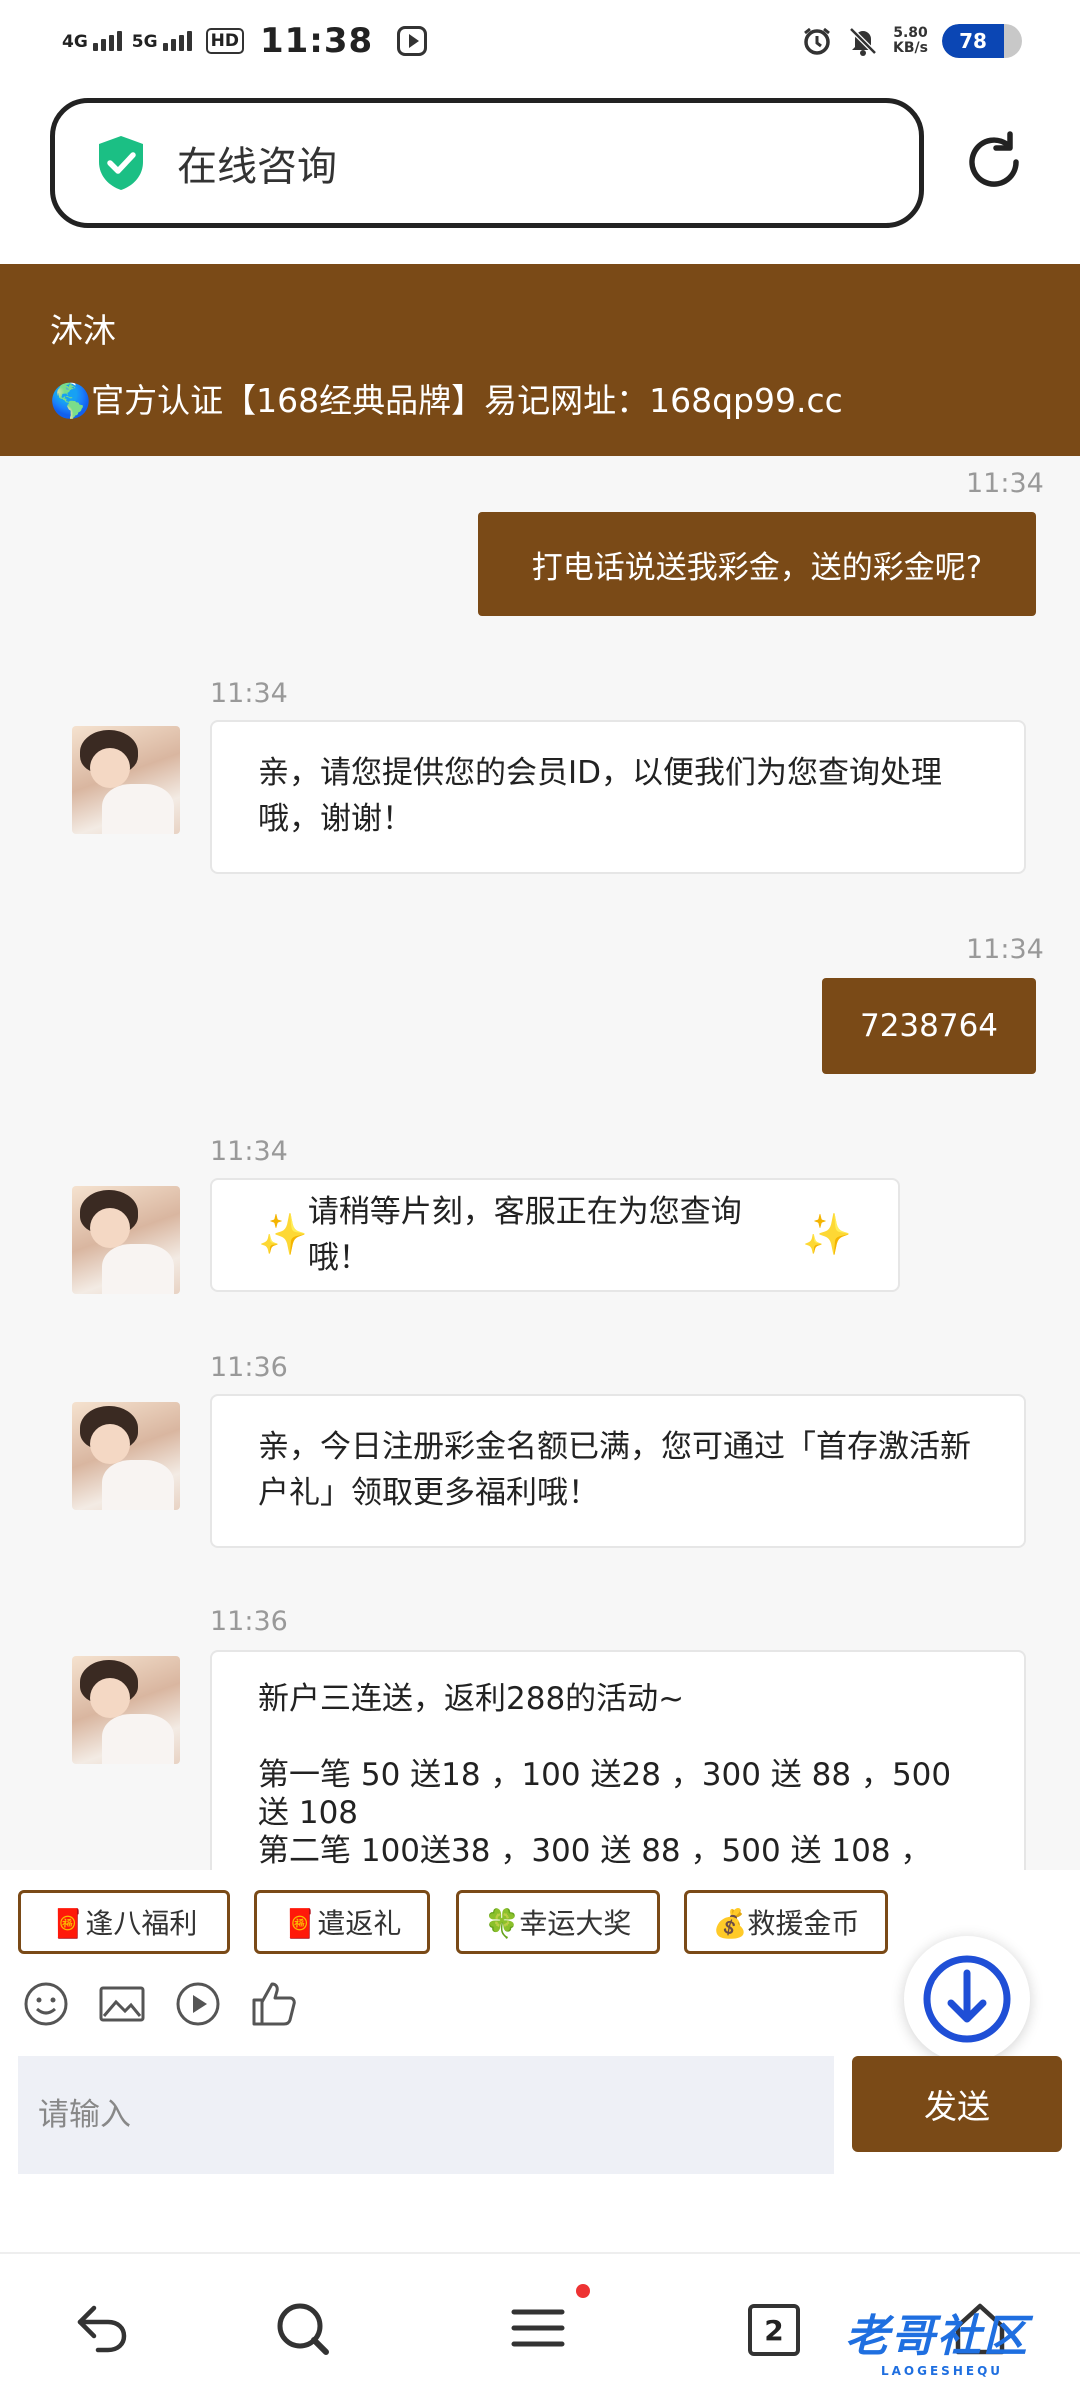  I want to click on chat-header: 沐沐 🌎官方认证【168经典品牌】易记网址：168qp99.cc, so click(540, 360).